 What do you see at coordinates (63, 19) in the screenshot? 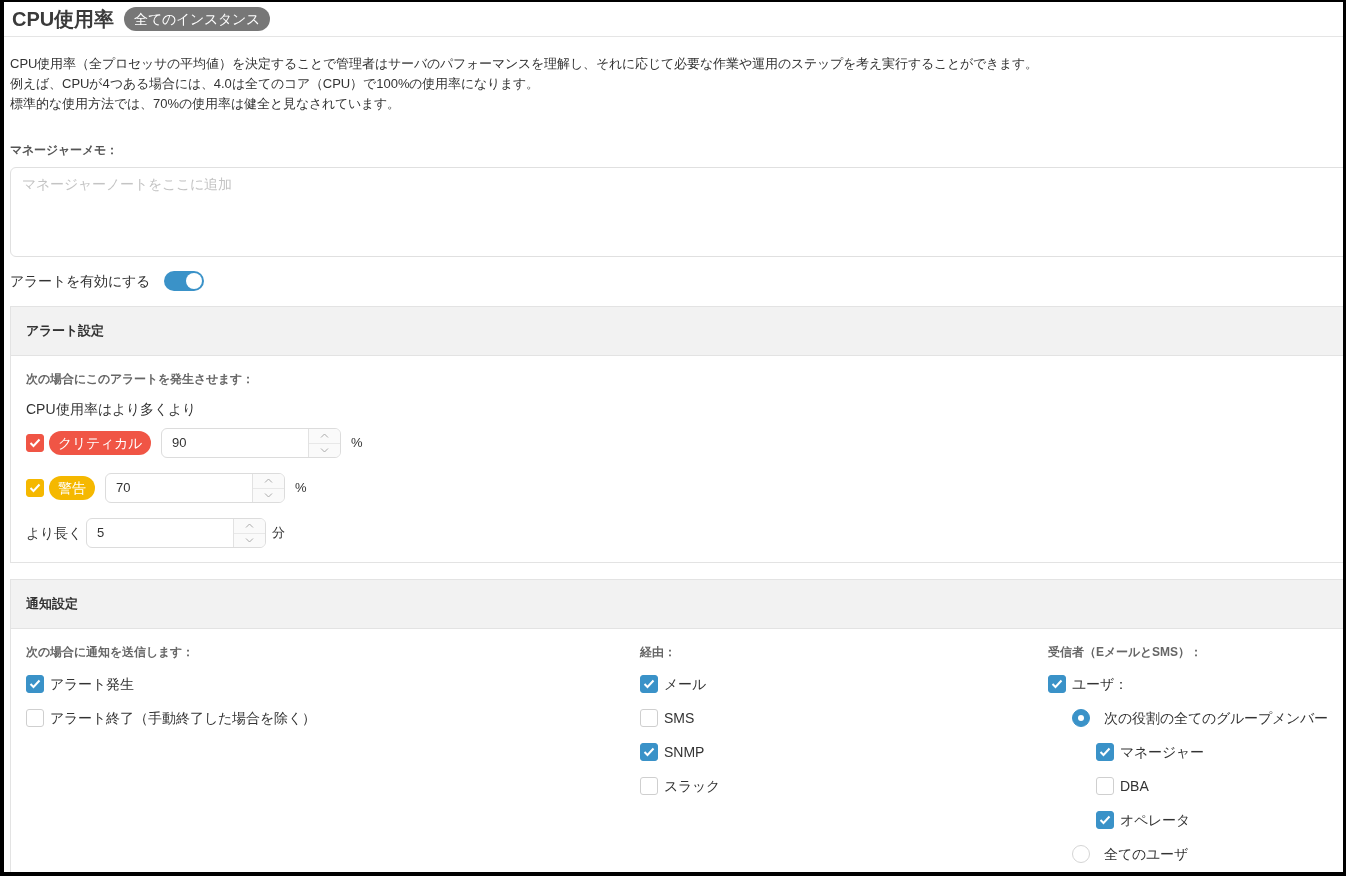
I see `page-title: CPU使用率` at bounding box center [63, 19].